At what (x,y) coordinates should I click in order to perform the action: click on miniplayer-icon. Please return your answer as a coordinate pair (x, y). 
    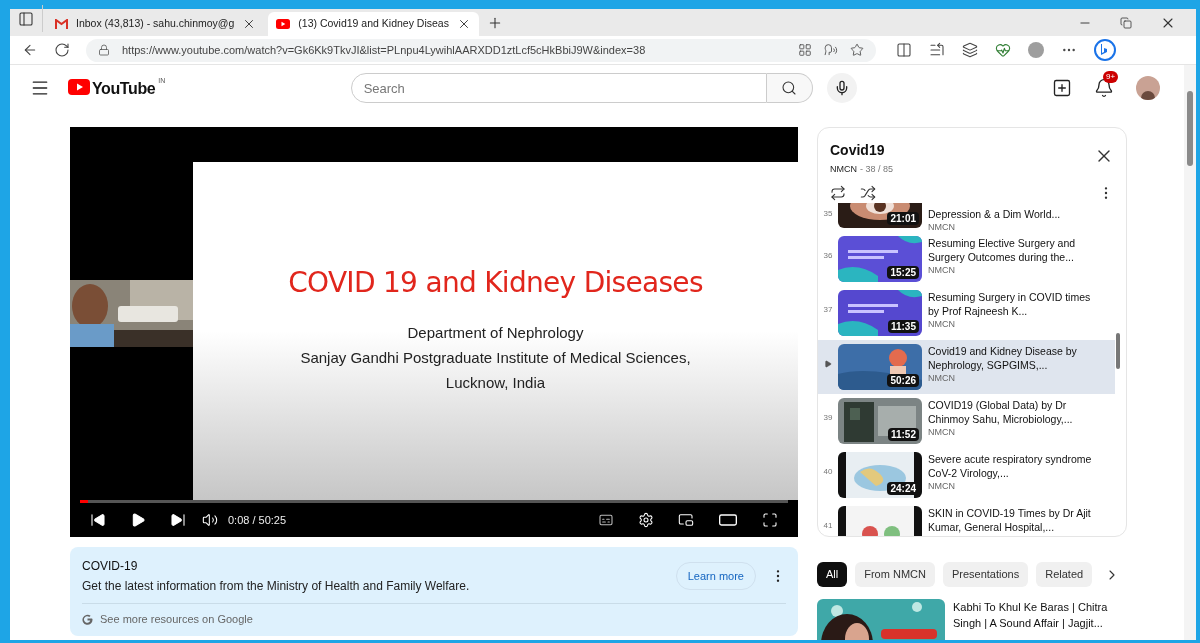
    Looking at the image, I should click on (686, 520).